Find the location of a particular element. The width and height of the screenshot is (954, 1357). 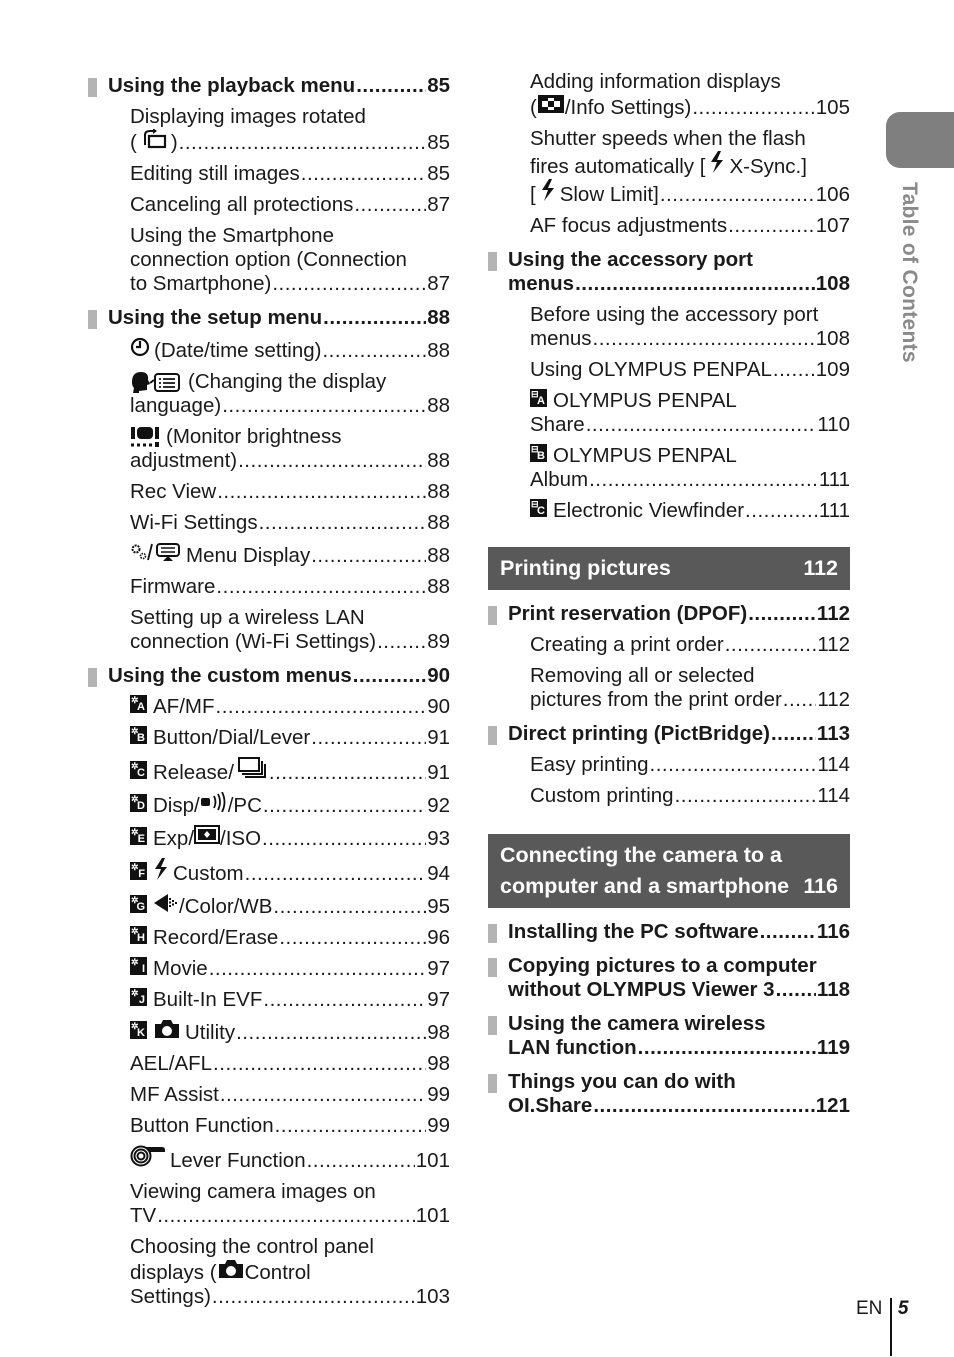

toc-item: ✲KUtility98 is located at coordinates (269, 1032).